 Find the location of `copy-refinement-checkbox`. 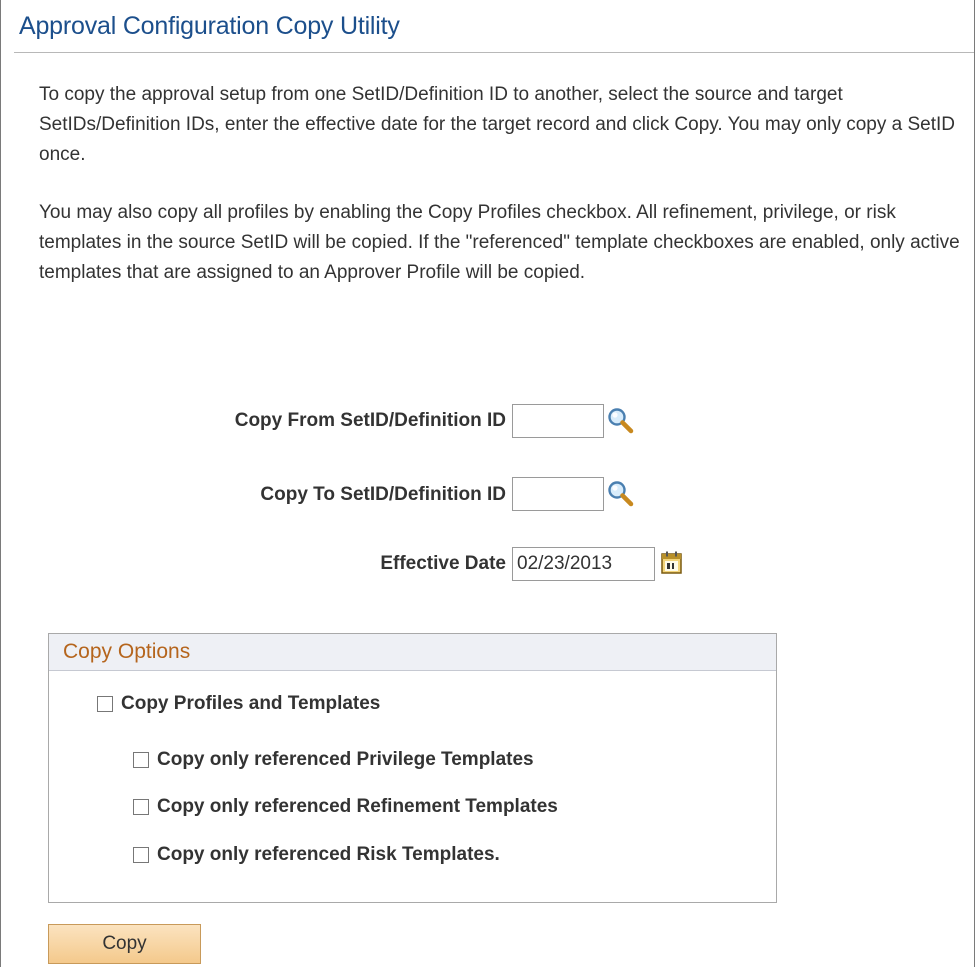

copy-refinement-checkbox is located at coordinates (141, 807).